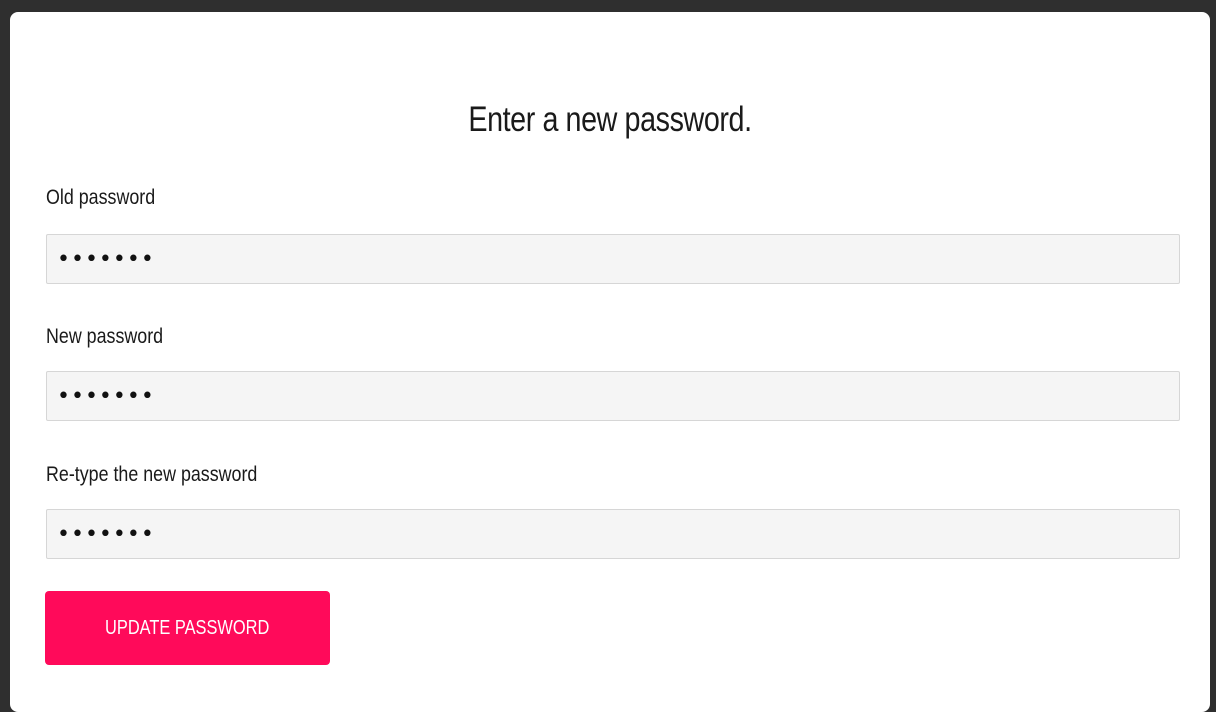  Describe the element at coordinates (152, 474) in the screenshot. I see `retype-password-label: Re-type the new password` at that location.